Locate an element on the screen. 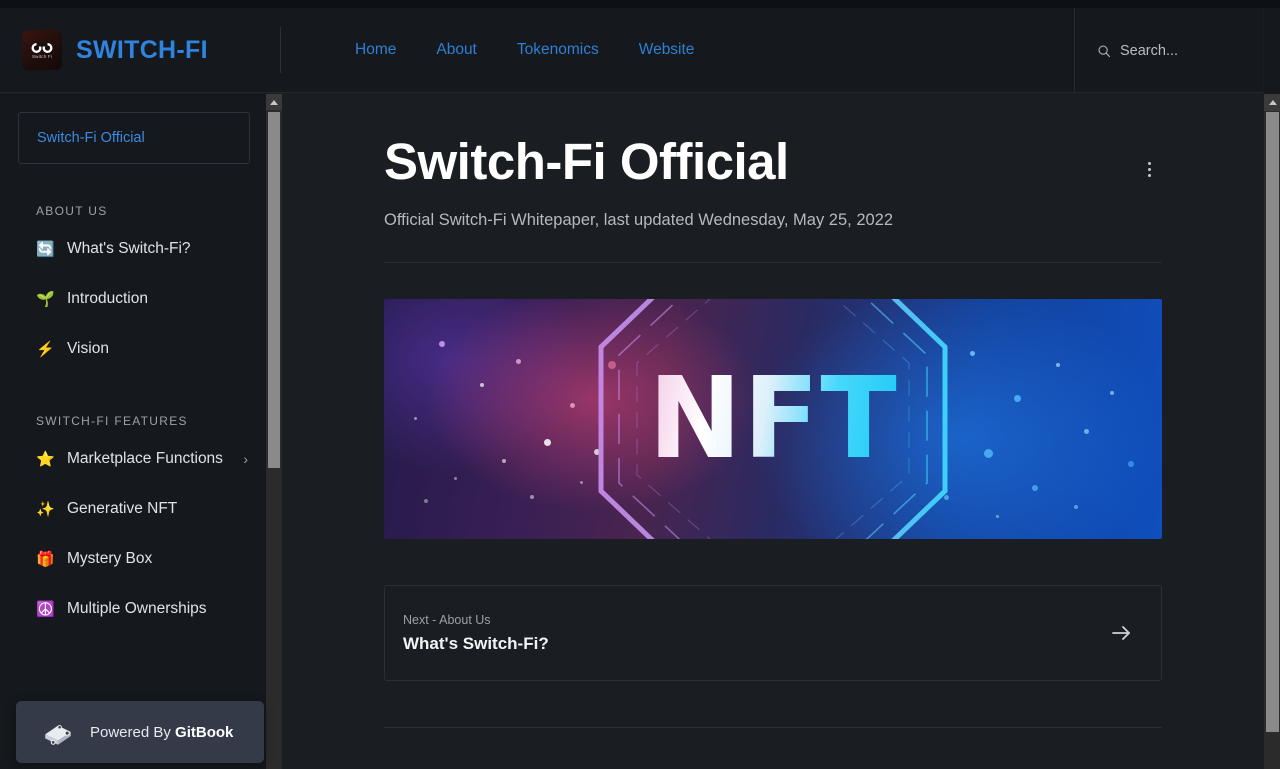  main-navigation: Home About Tokenomics Website is located at coordinates (524, 50).